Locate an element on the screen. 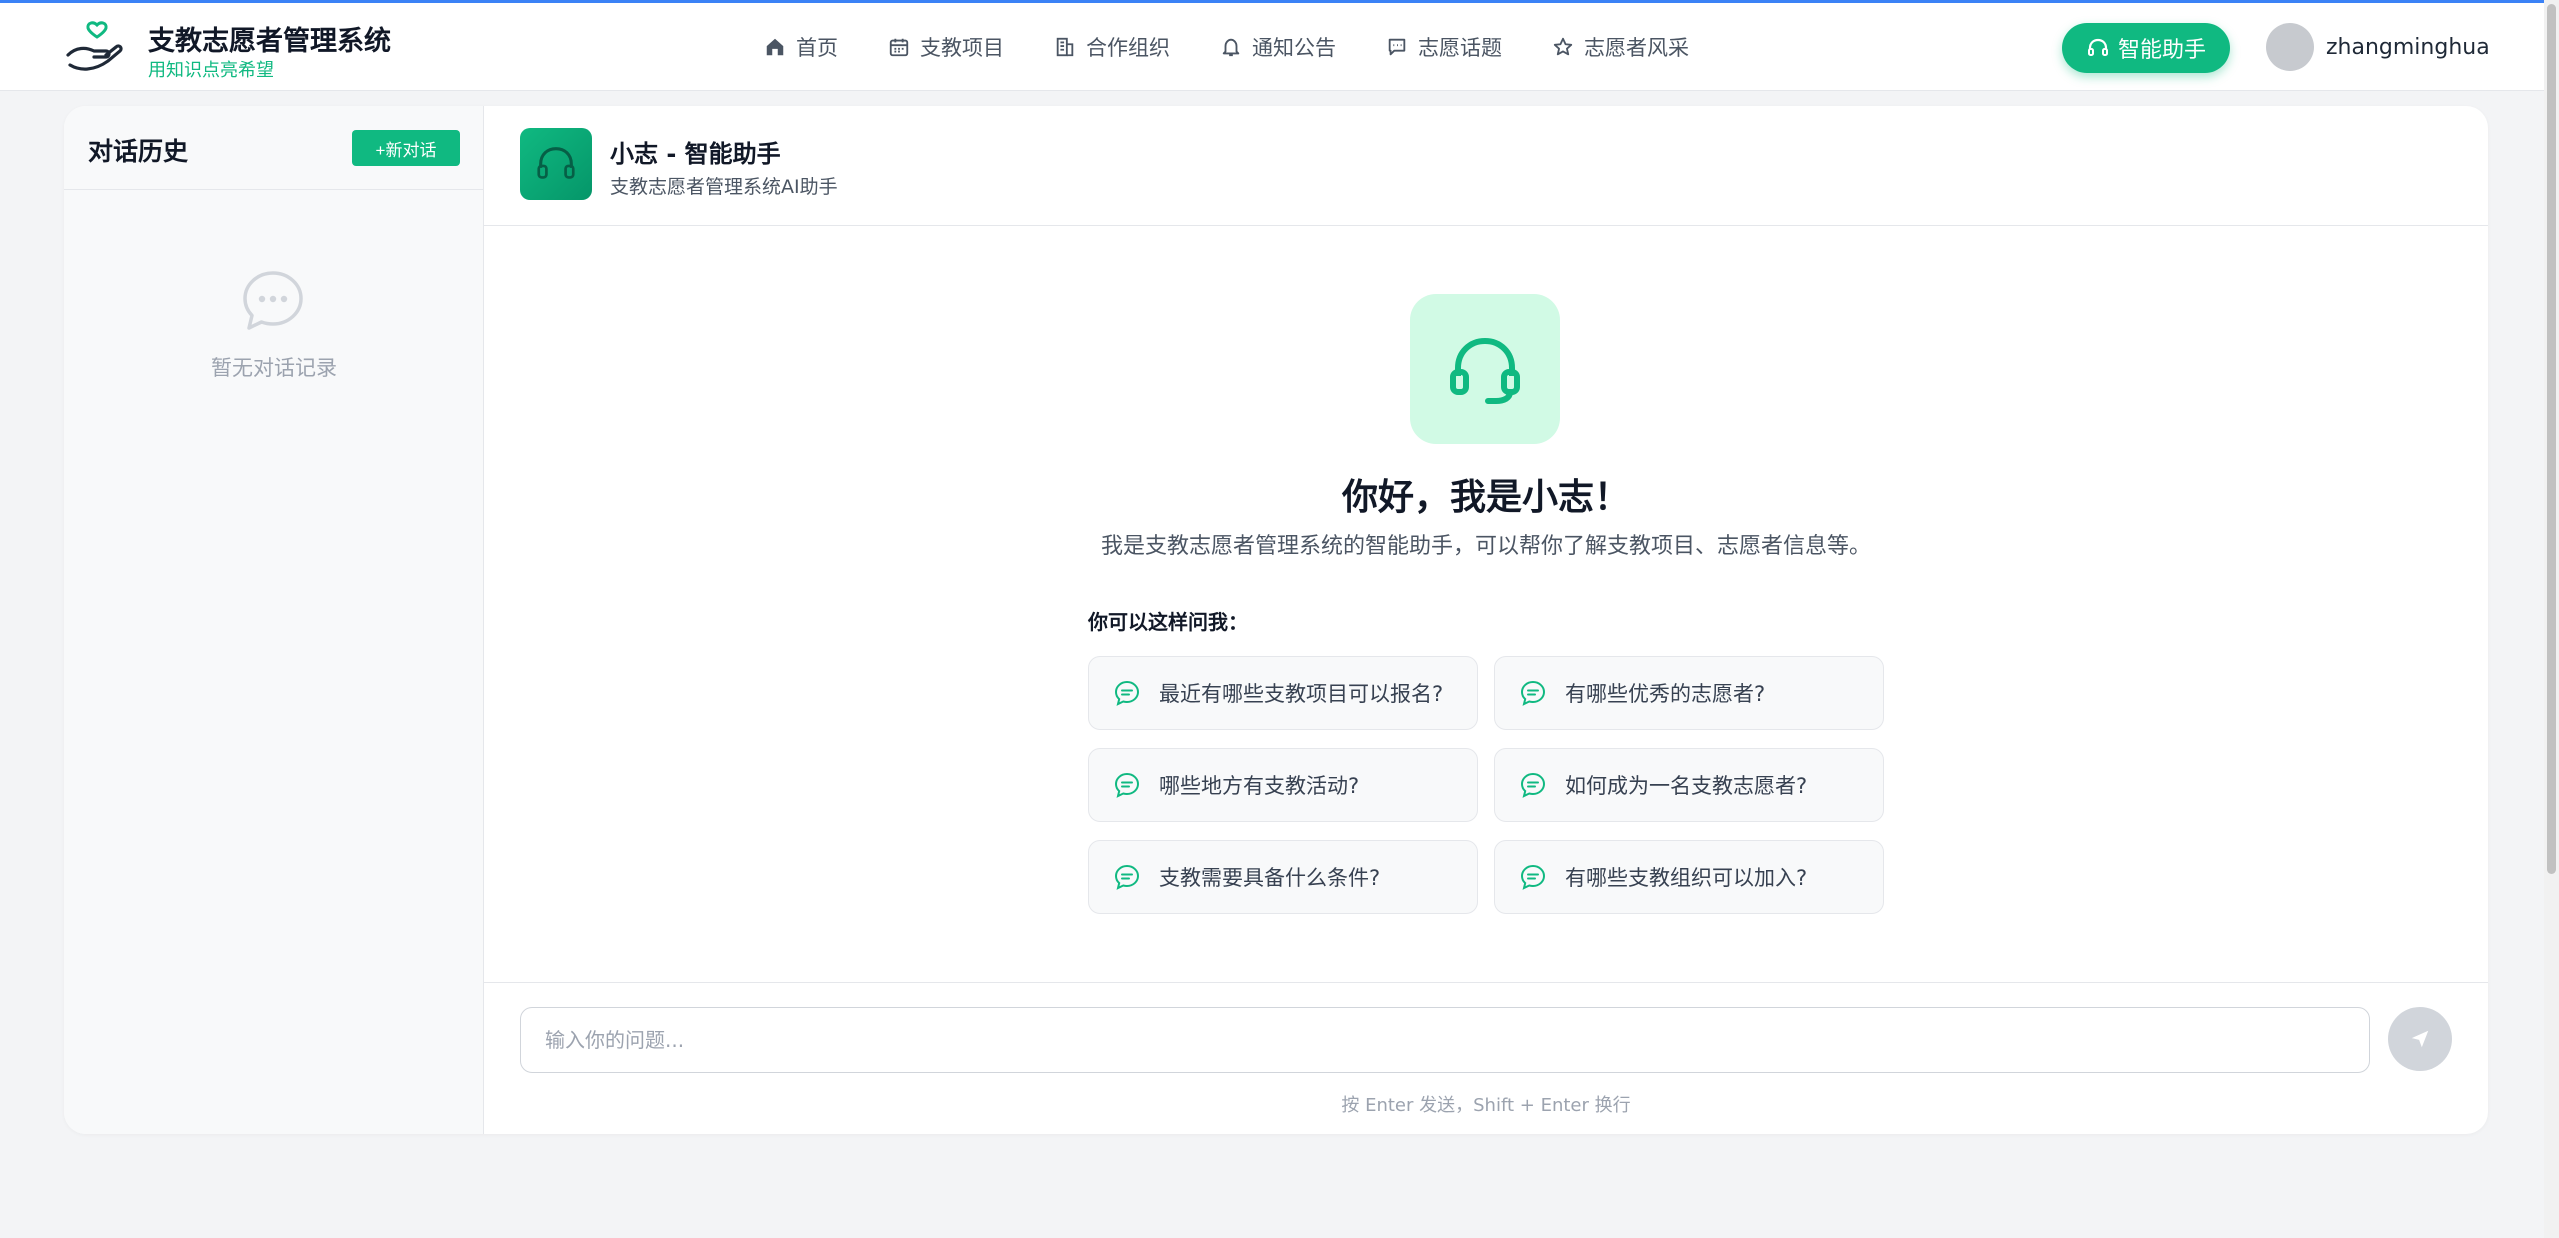 This screenshot has height=1238, width=2559. chat-input-area: 按 Enter 发送，Shift + Enter 换行 is located at coordinates (1486, 1058).